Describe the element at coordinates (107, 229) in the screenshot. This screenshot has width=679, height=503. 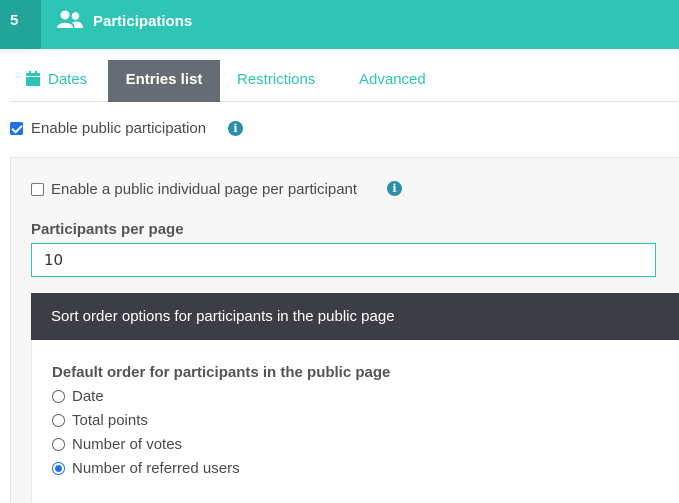
I see `participants-per-page-label: Participants per page` at that location.